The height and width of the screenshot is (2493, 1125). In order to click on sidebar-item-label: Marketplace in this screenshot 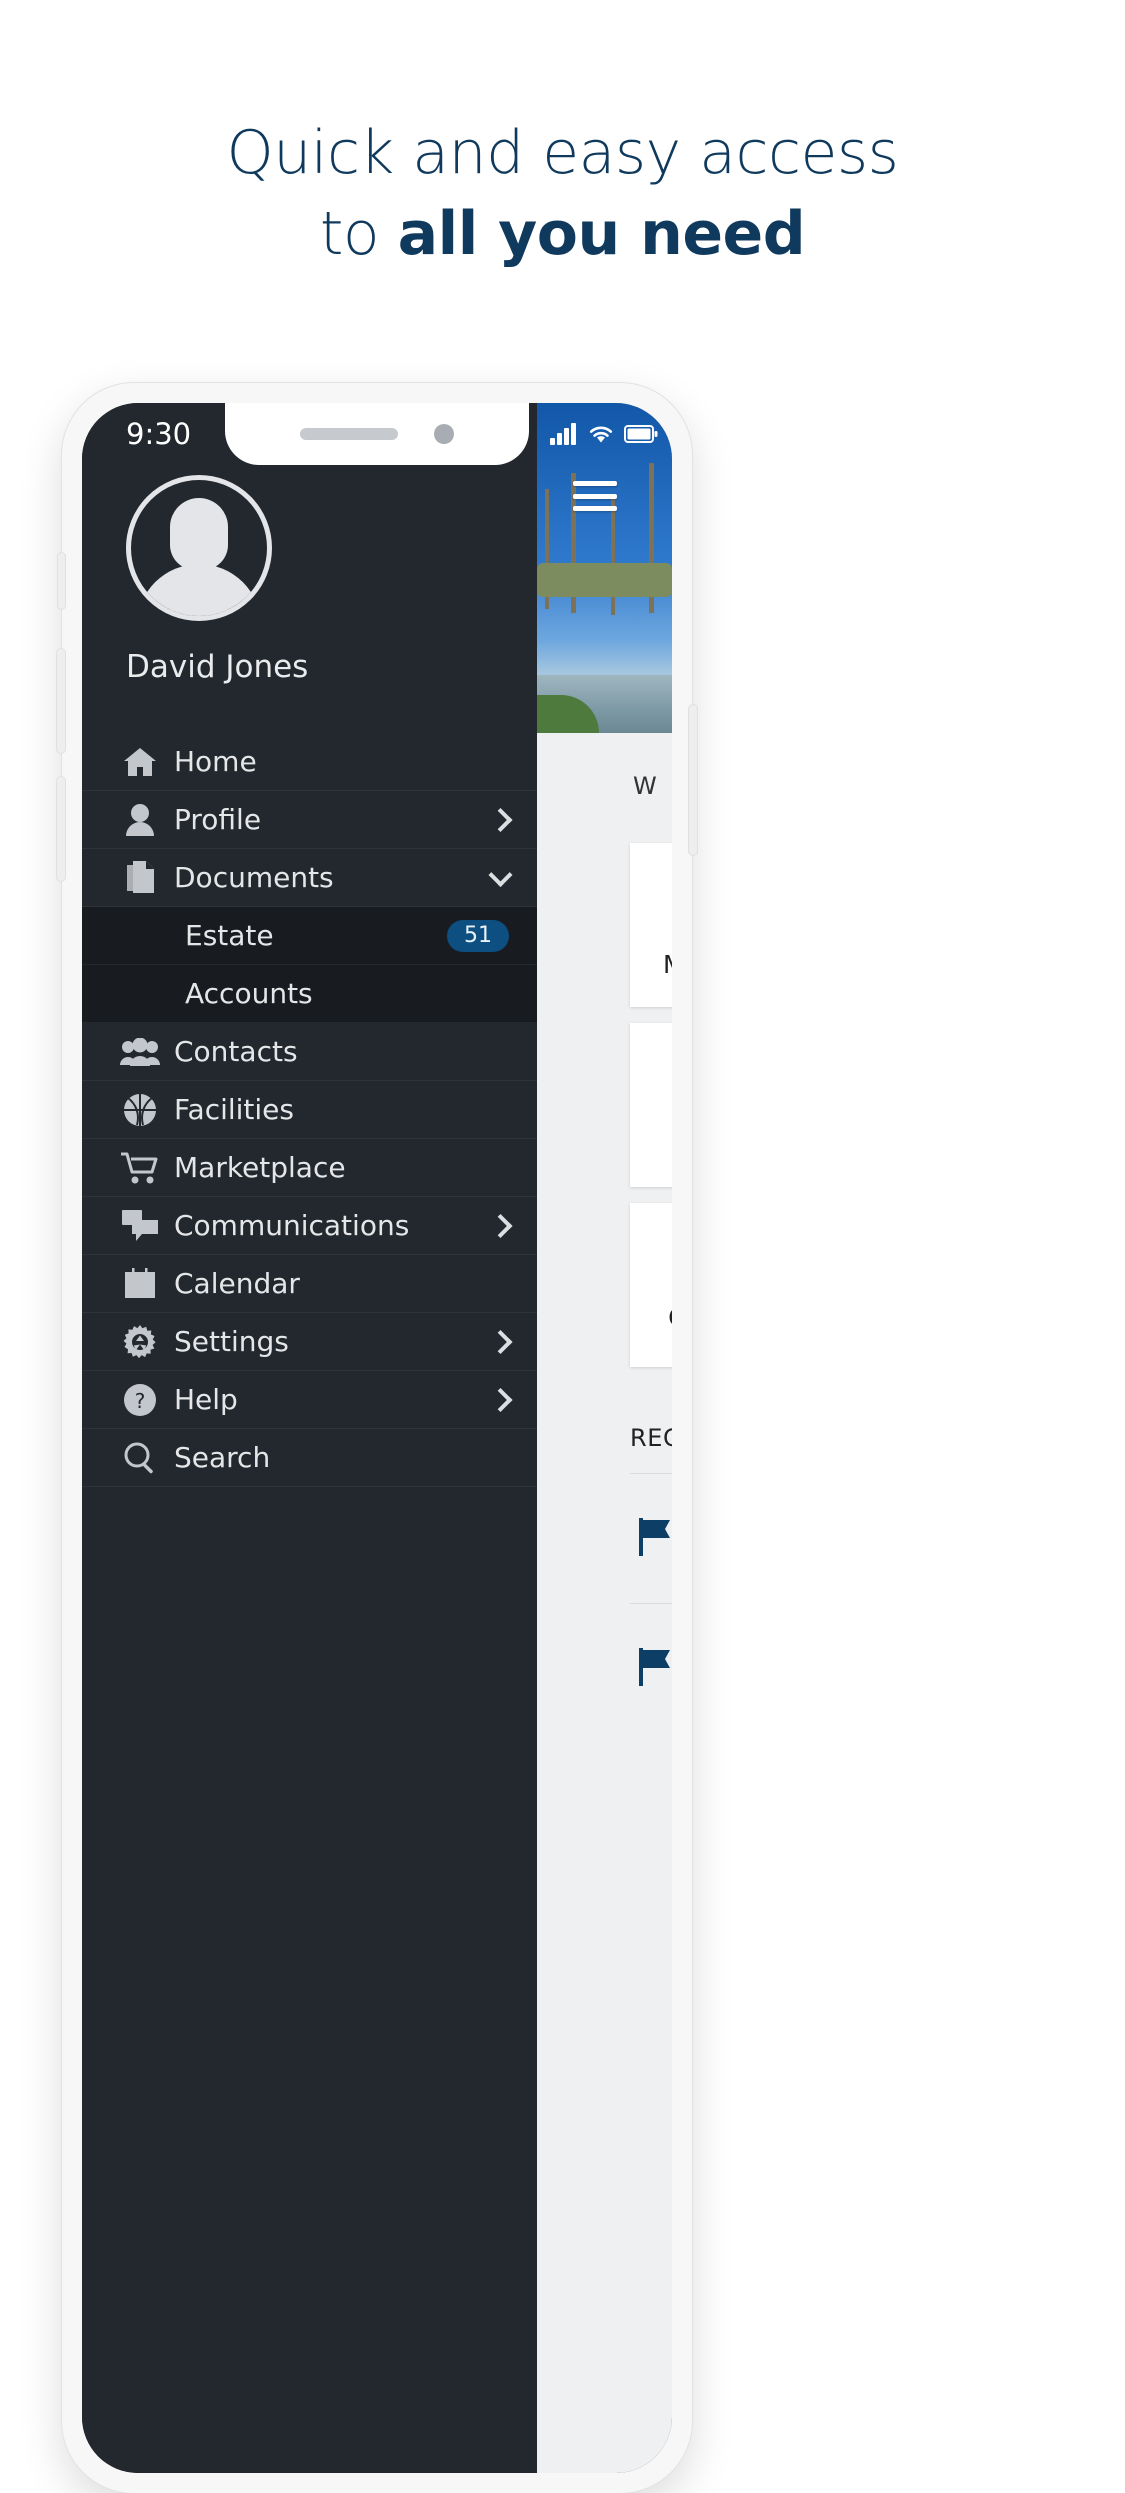, I will do `click(260, 1167)`.